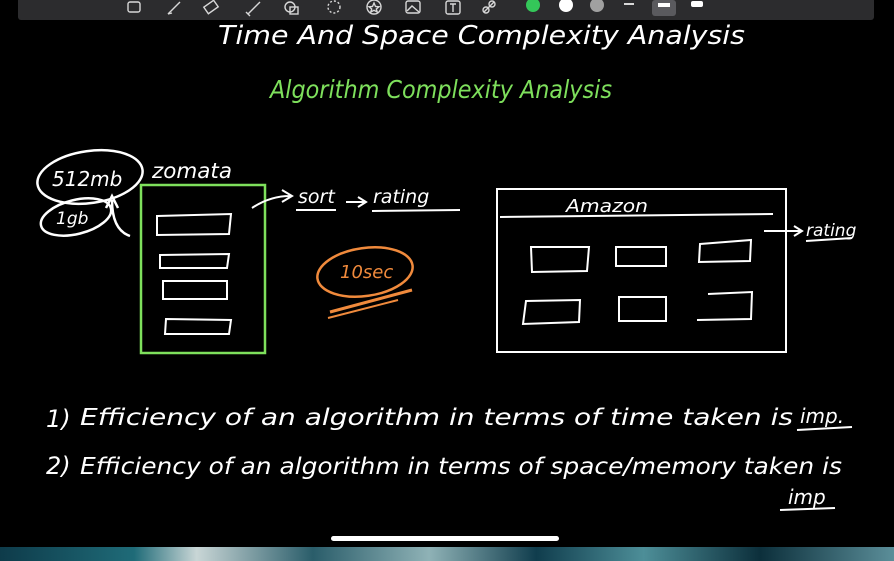  I want to click on amazon-rating-arrow, so click(784, 231).